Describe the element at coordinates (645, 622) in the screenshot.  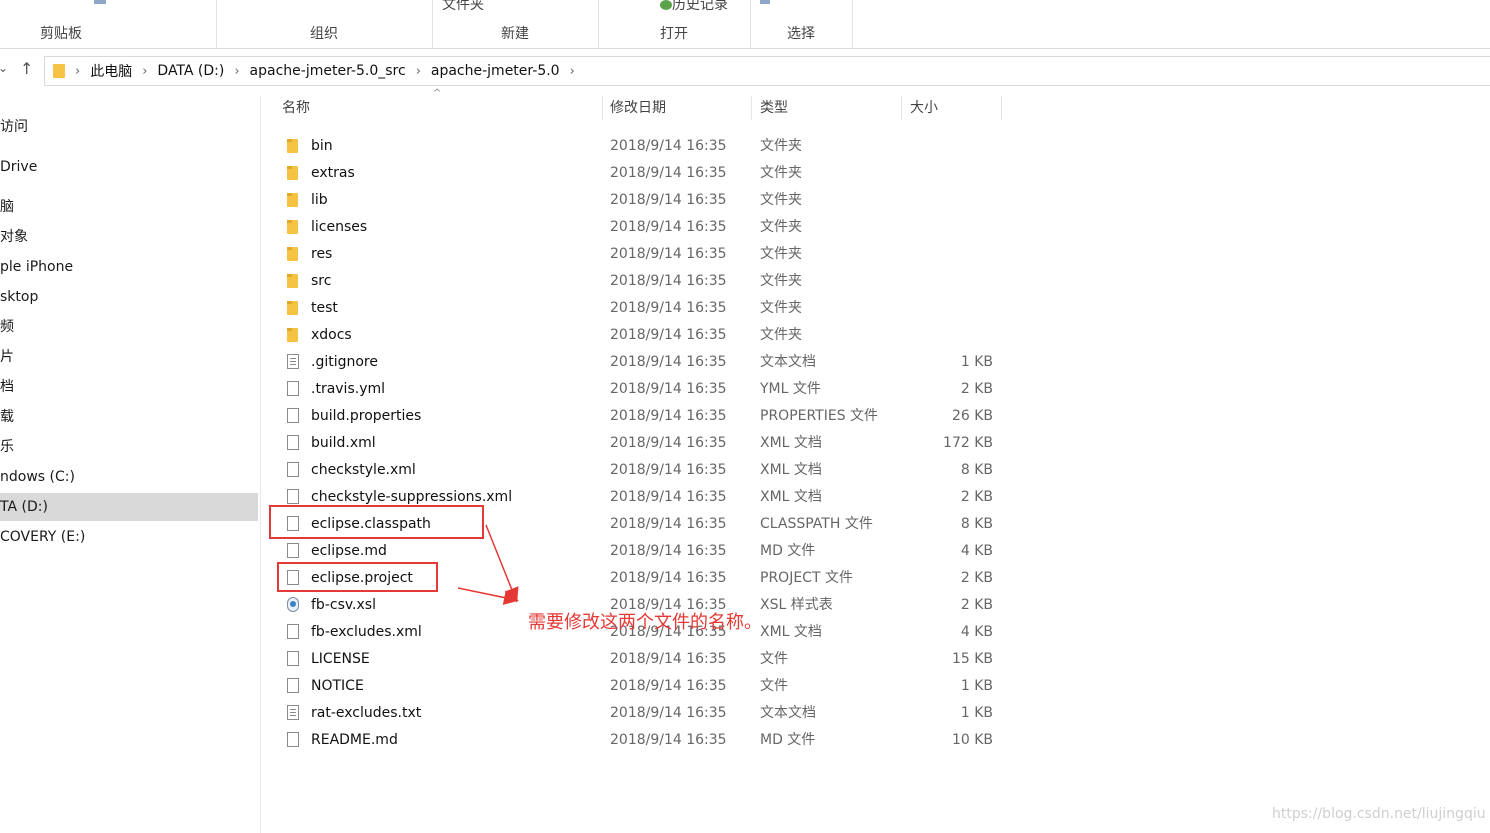
I see `annotation-text: 需要修改这两个文件的名称。` at that location.